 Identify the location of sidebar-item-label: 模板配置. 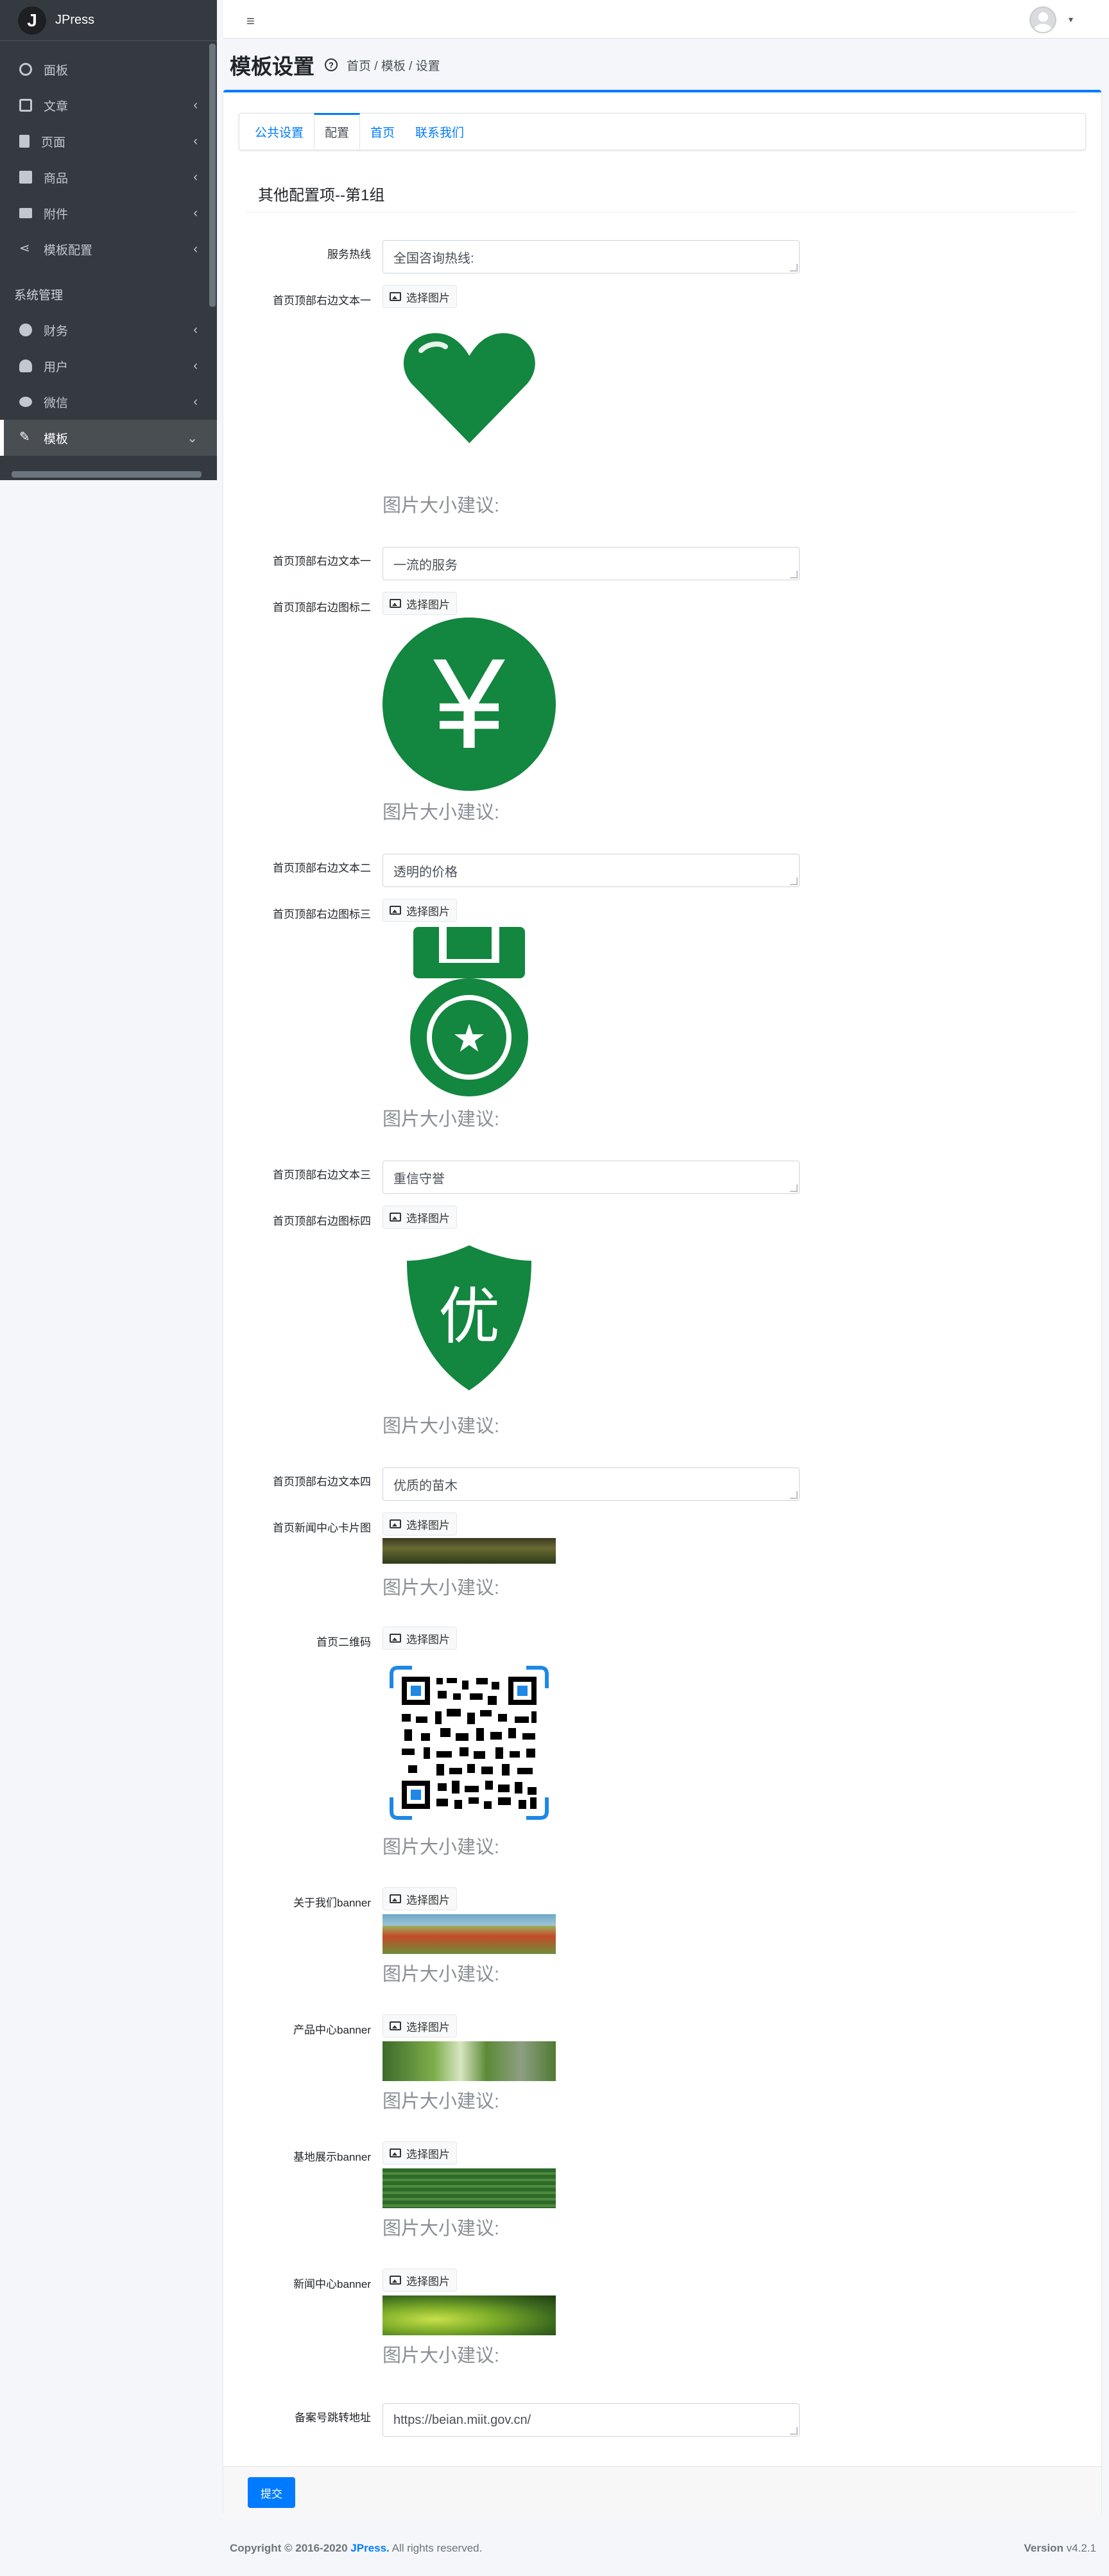
(68, 250).